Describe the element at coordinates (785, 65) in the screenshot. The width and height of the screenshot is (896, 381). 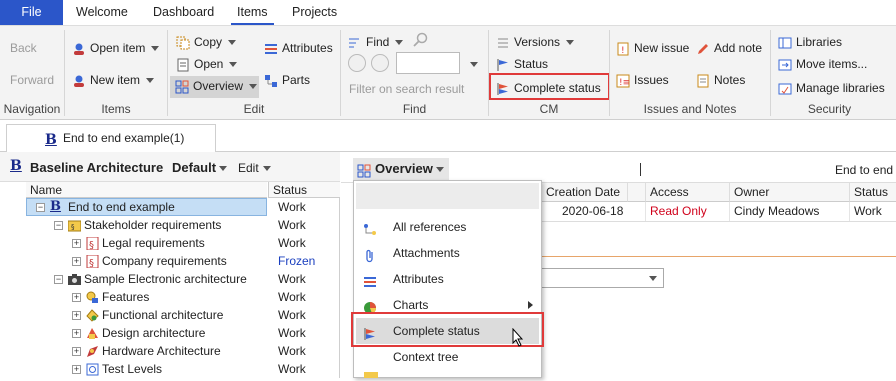
I see `move-items-icon` at that location.